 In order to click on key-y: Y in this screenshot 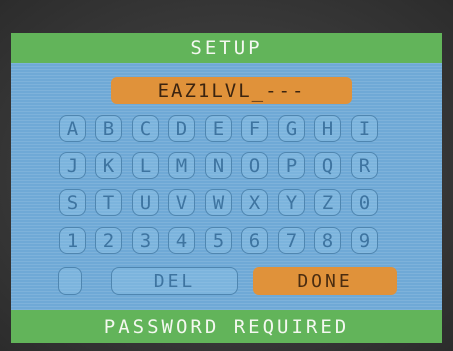, I will do `click(291, 202)`.